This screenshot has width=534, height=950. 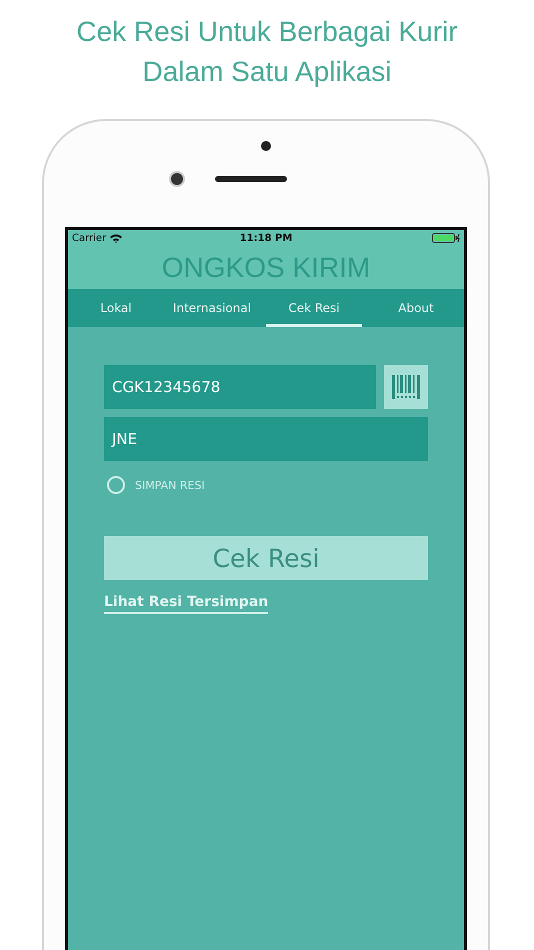 What do you see at coordinates (186, 604) in the screenshot?
I see `saved-receipts-link: Lihat Resi Tersimpan` at bounding box center [186, 604].